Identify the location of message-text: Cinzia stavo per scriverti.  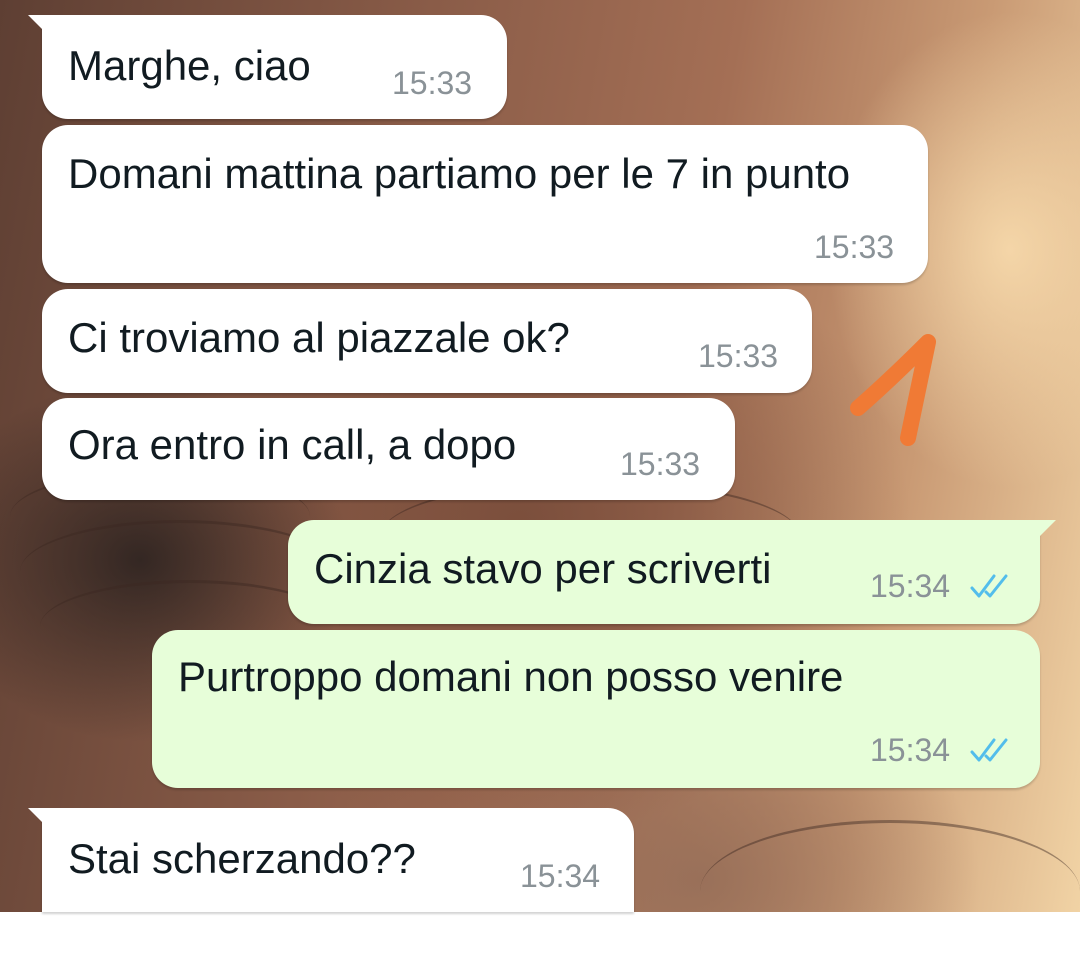
(543, 568).